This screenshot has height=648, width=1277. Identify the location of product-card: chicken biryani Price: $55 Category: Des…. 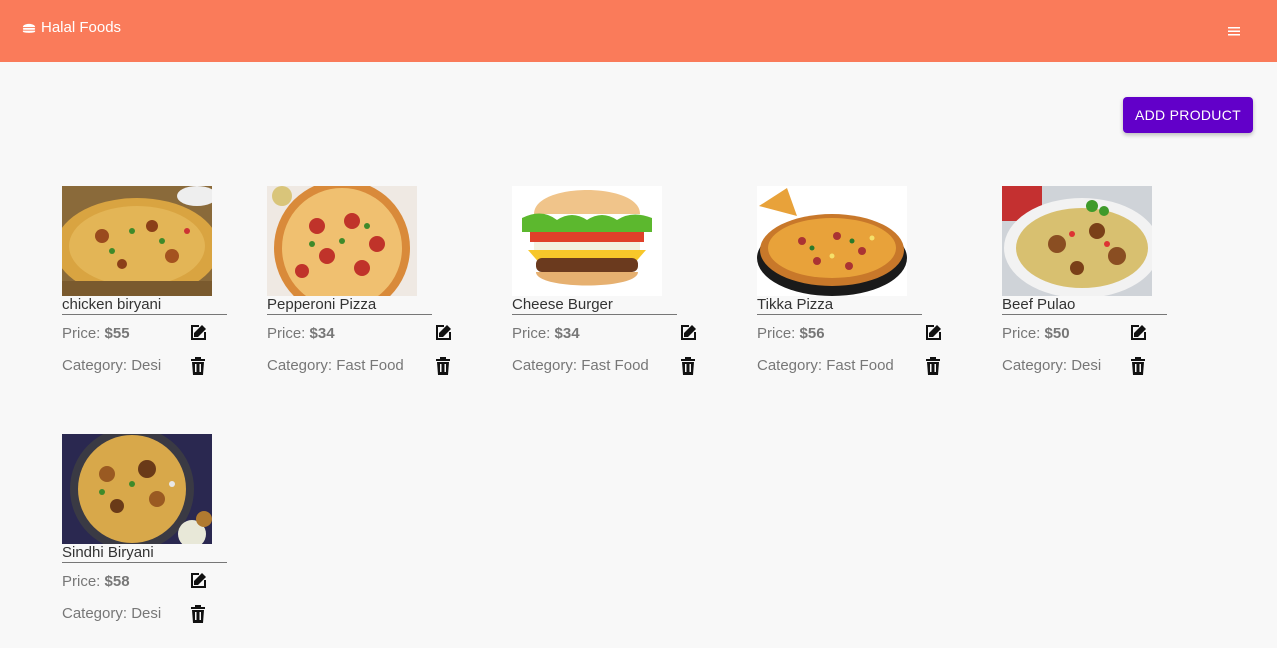
(144, 286).